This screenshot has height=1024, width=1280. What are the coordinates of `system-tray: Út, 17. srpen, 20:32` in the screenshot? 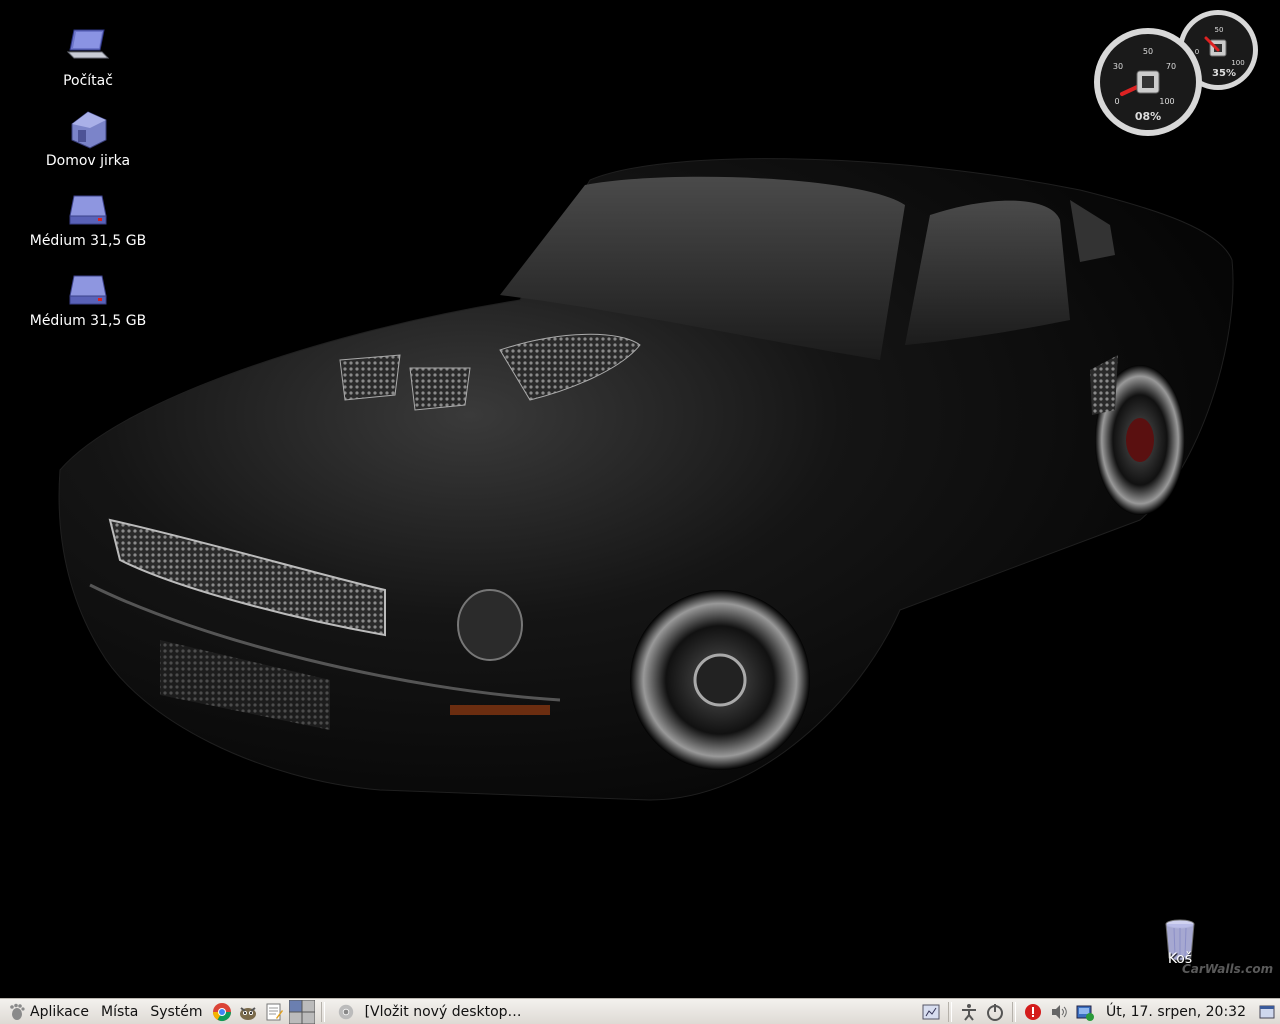 It's located at (1099, 1012).